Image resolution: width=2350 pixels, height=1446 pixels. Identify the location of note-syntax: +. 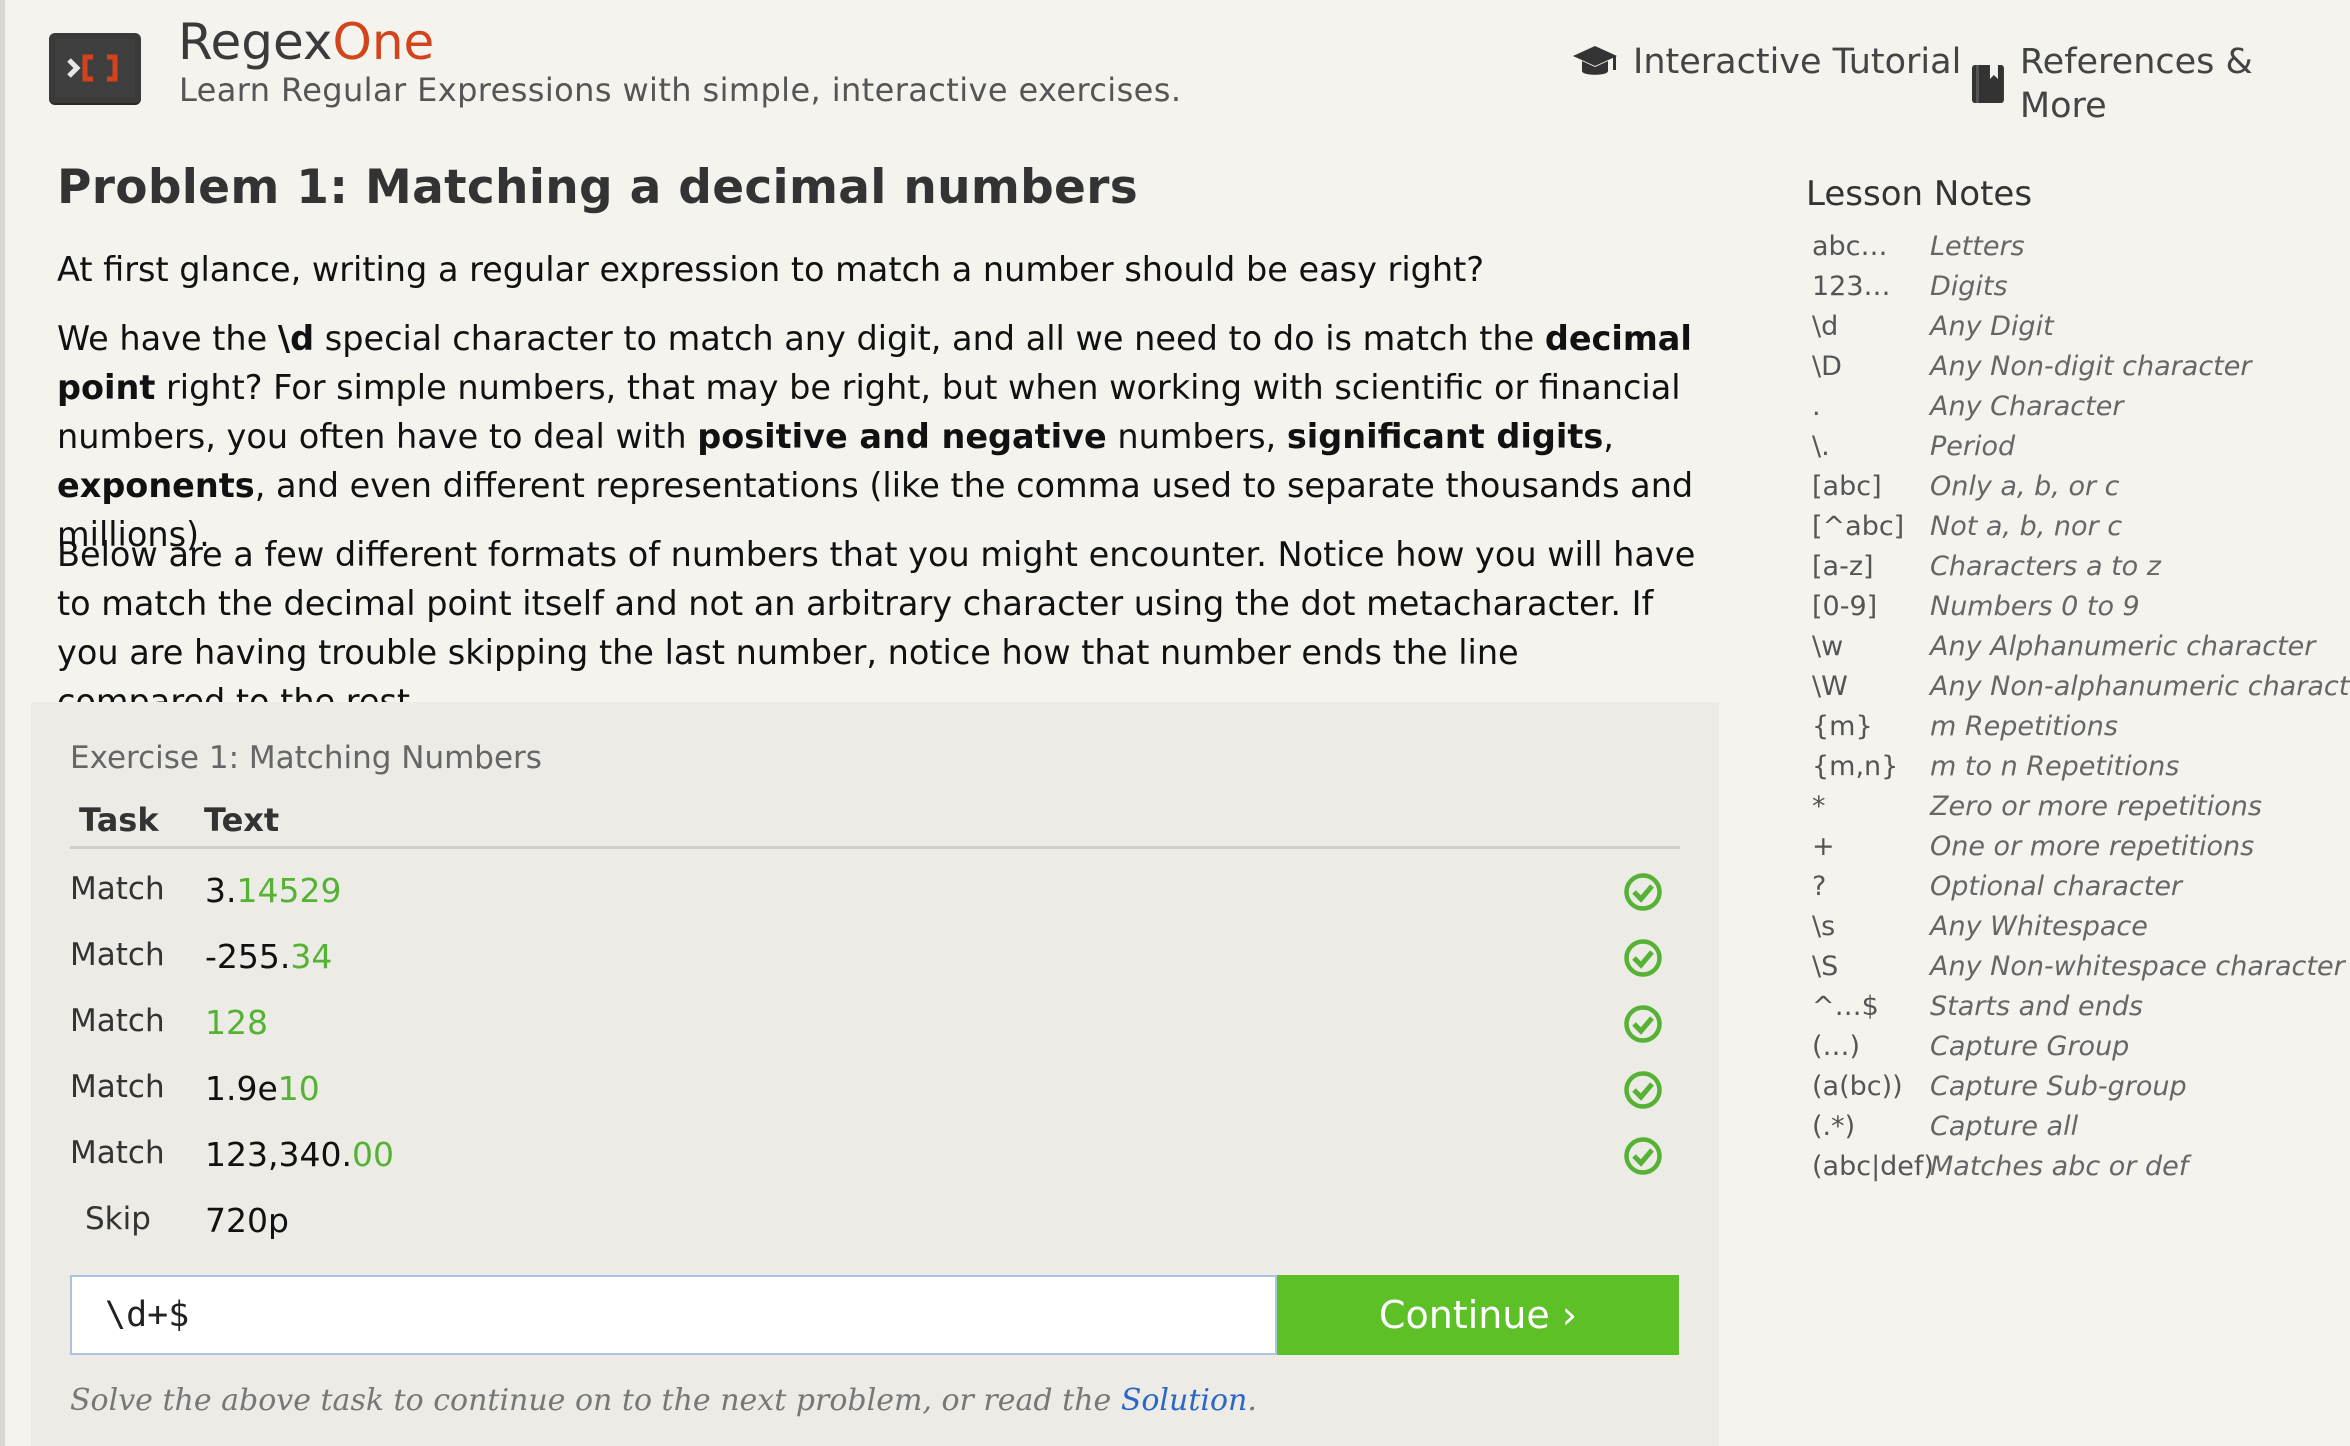
(1823, 846).